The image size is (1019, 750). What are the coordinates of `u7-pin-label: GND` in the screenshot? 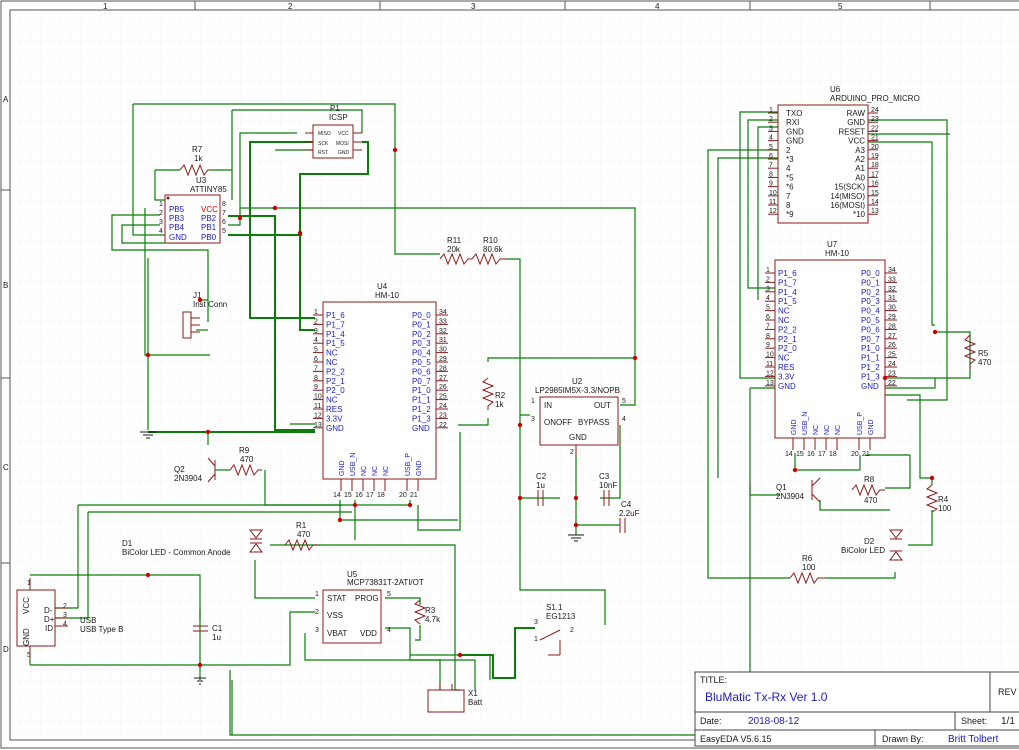 It's located at (787, 386).